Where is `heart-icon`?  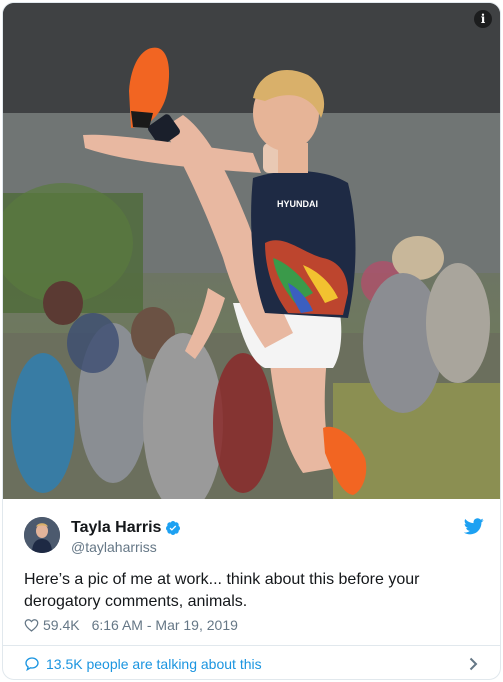
heart-icon is located at coordinates (31, 625).